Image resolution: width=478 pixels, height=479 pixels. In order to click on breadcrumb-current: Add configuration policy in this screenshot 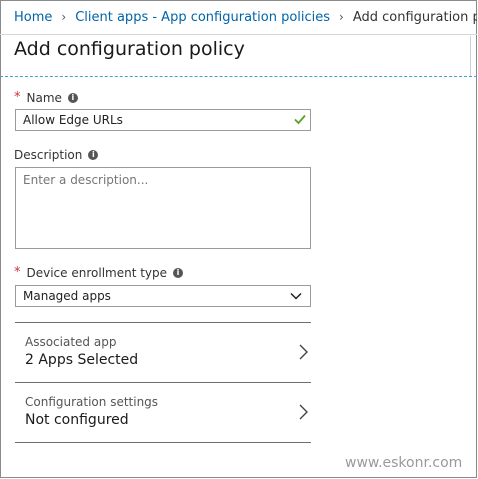, I will do `click(414, 17)`.